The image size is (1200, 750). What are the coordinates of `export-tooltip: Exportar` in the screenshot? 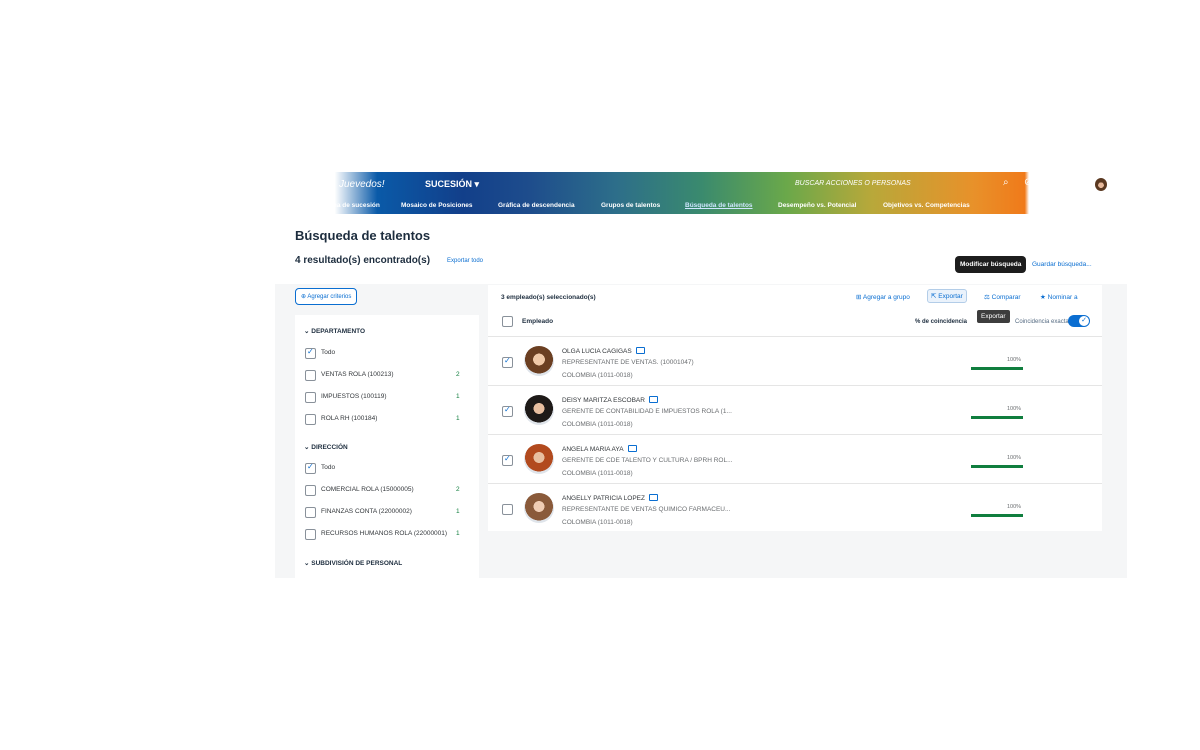 It's located at (993, 316).